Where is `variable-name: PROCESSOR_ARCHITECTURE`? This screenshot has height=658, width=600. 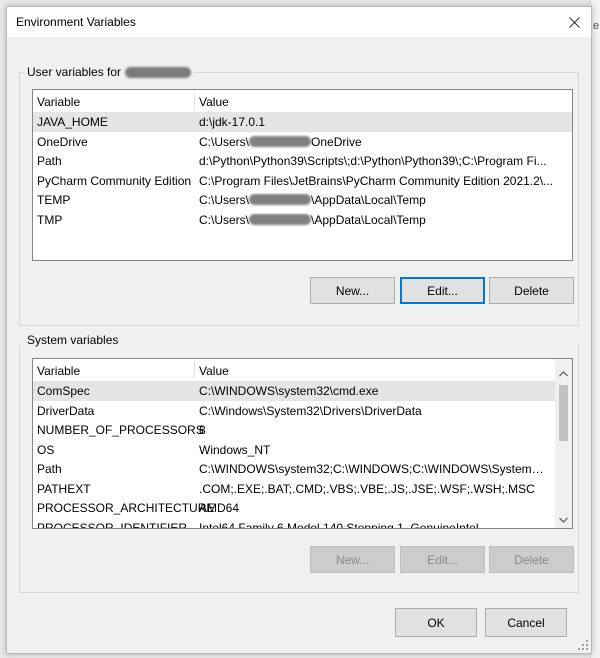 variable-name: PROCESSOR_ARCHITECTURE is located at coordinates (126, 508).